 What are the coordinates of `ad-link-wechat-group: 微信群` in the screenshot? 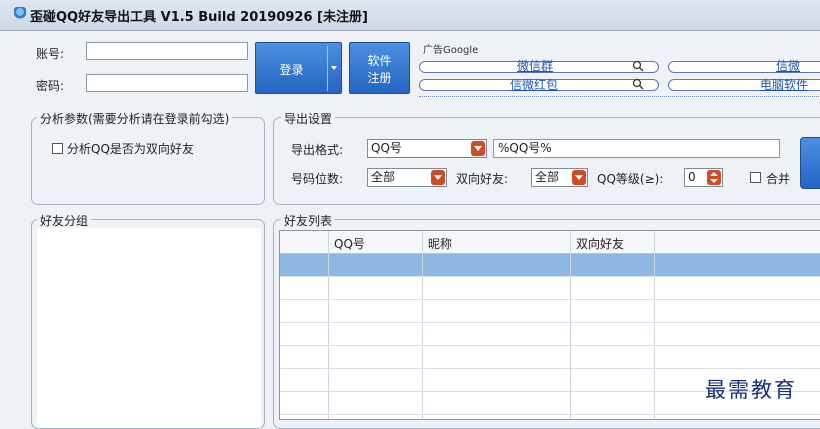 It's located at (535, 65).